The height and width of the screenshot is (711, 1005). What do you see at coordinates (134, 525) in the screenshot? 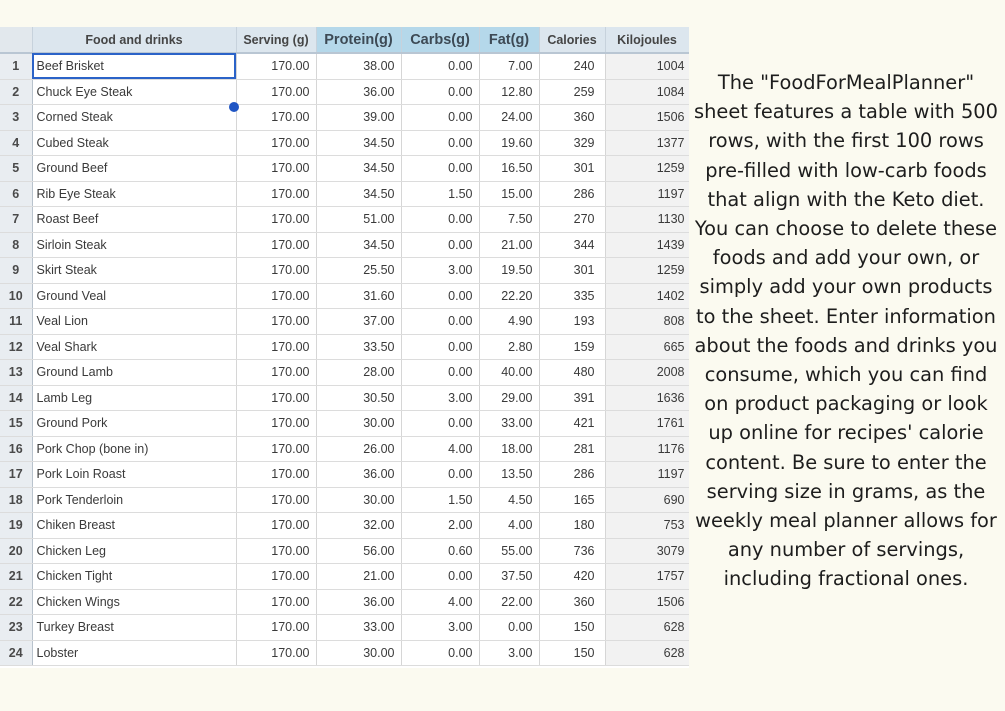
I see `cell-food: Chiken Breast` at bounding box center [134, 525].